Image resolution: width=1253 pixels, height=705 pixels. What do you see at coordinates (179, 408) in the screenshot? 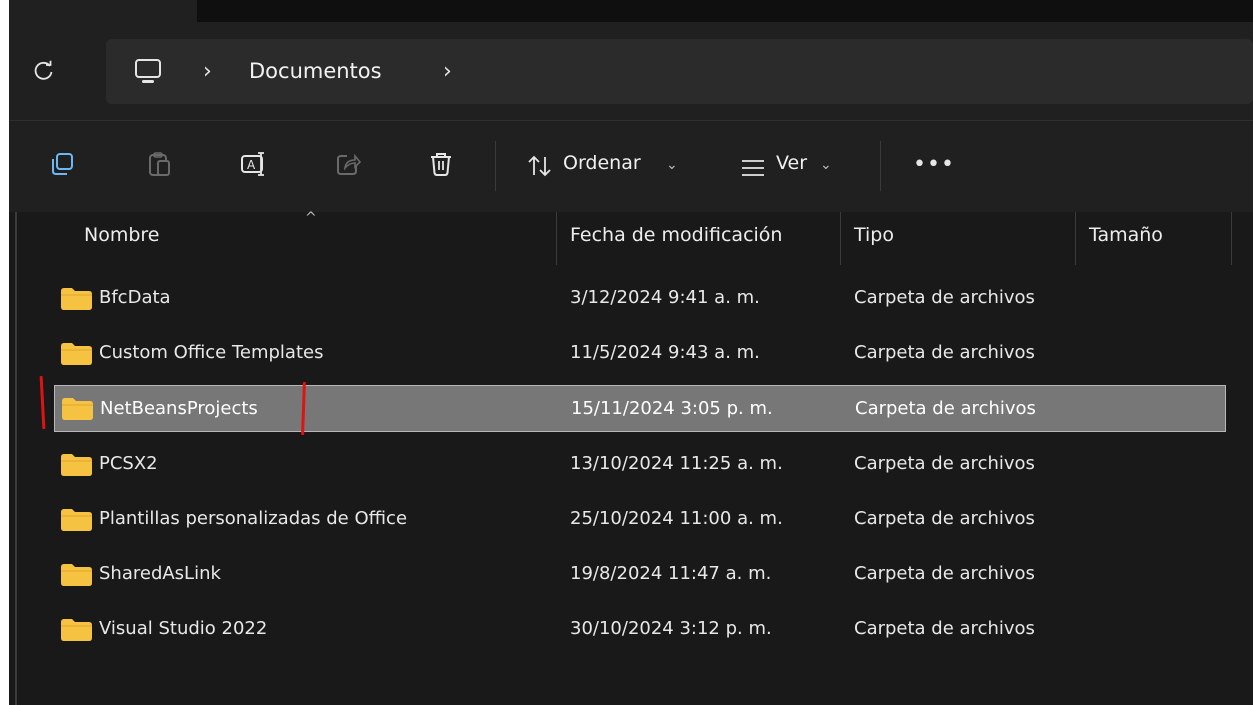
I see `file-name: NetBeansProjects` at bounding box center [179, 408].